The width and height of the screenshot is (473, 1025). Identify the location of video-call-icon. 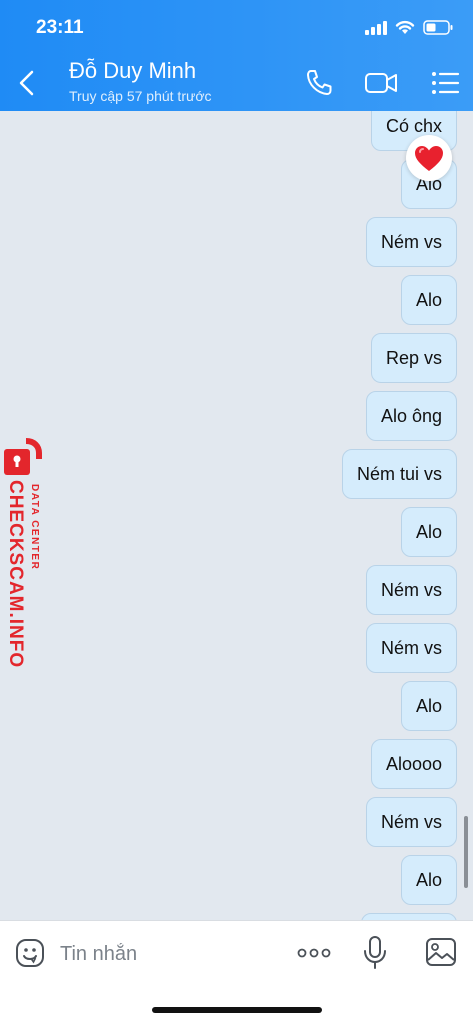
(381, 83).